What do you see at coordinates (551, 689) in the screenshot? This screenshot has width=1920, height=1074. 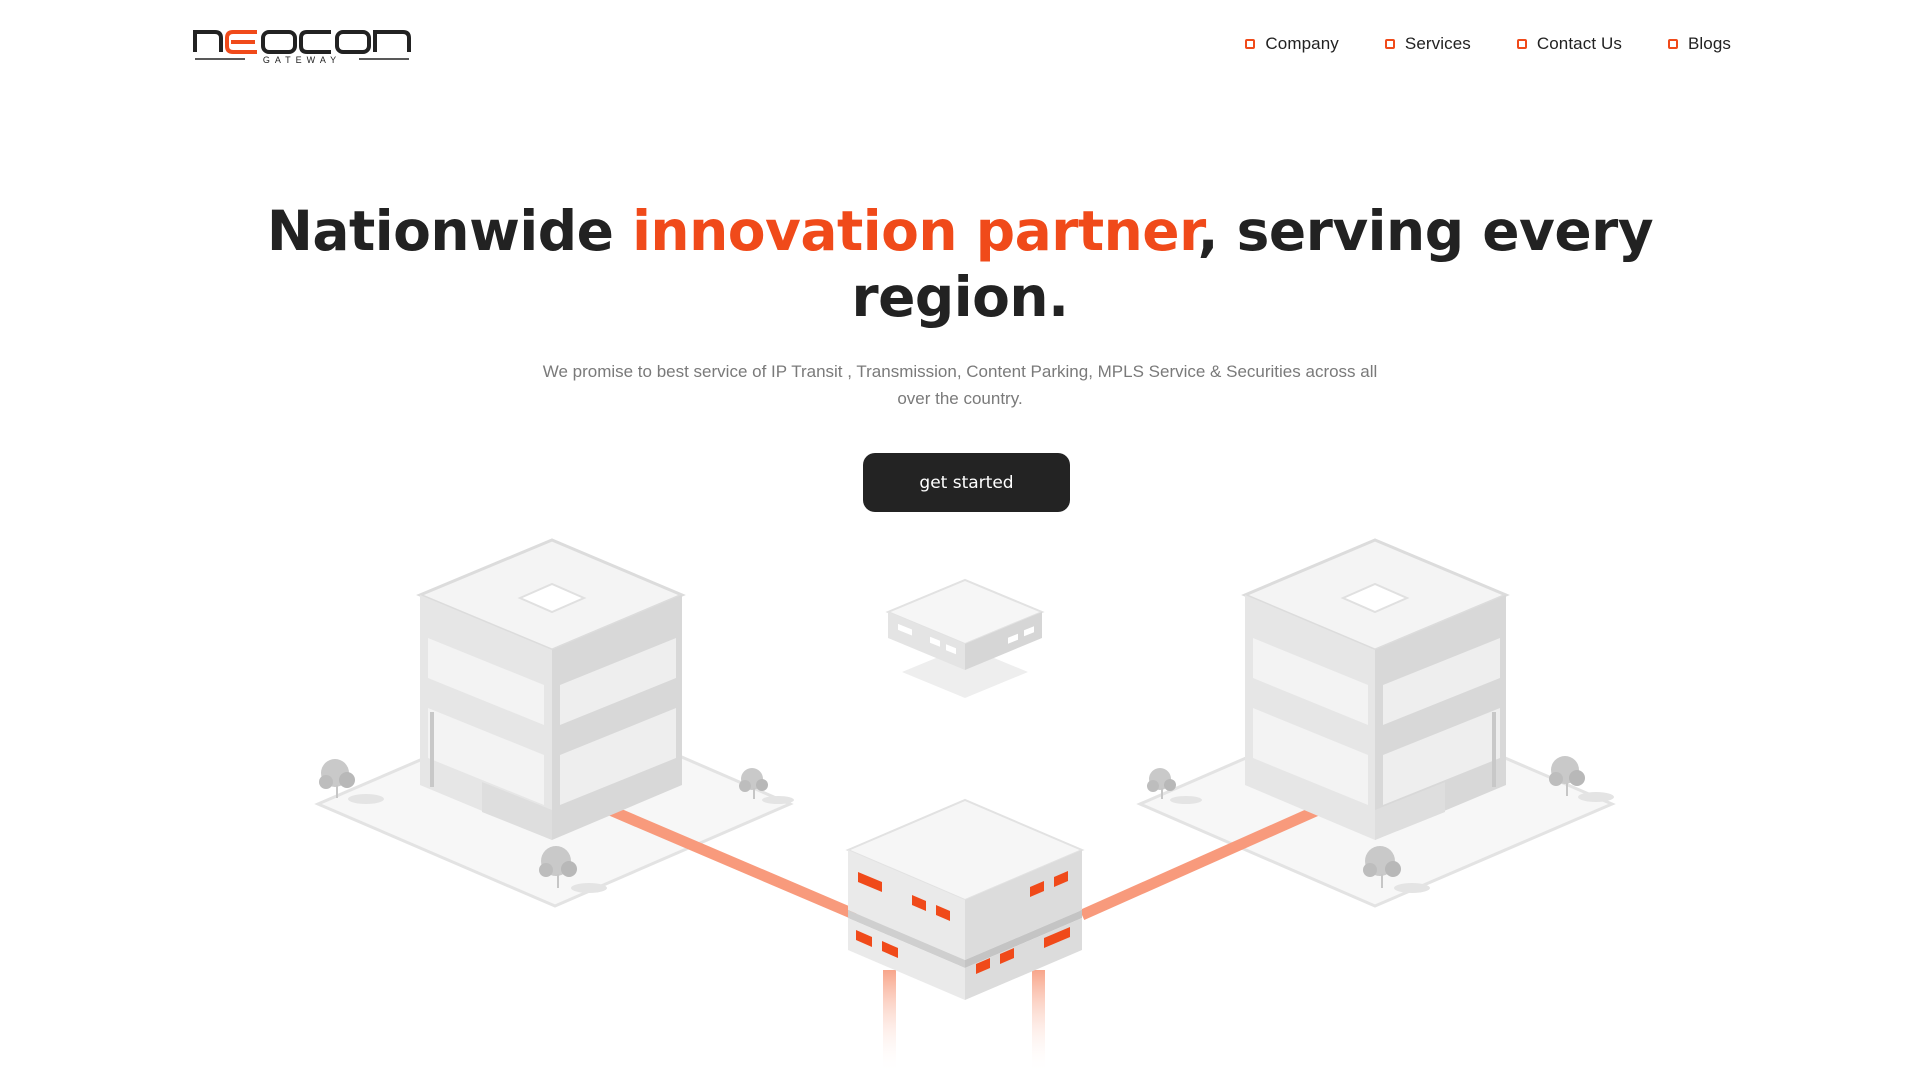 I see `left-building` at bounding box center [551, 689].